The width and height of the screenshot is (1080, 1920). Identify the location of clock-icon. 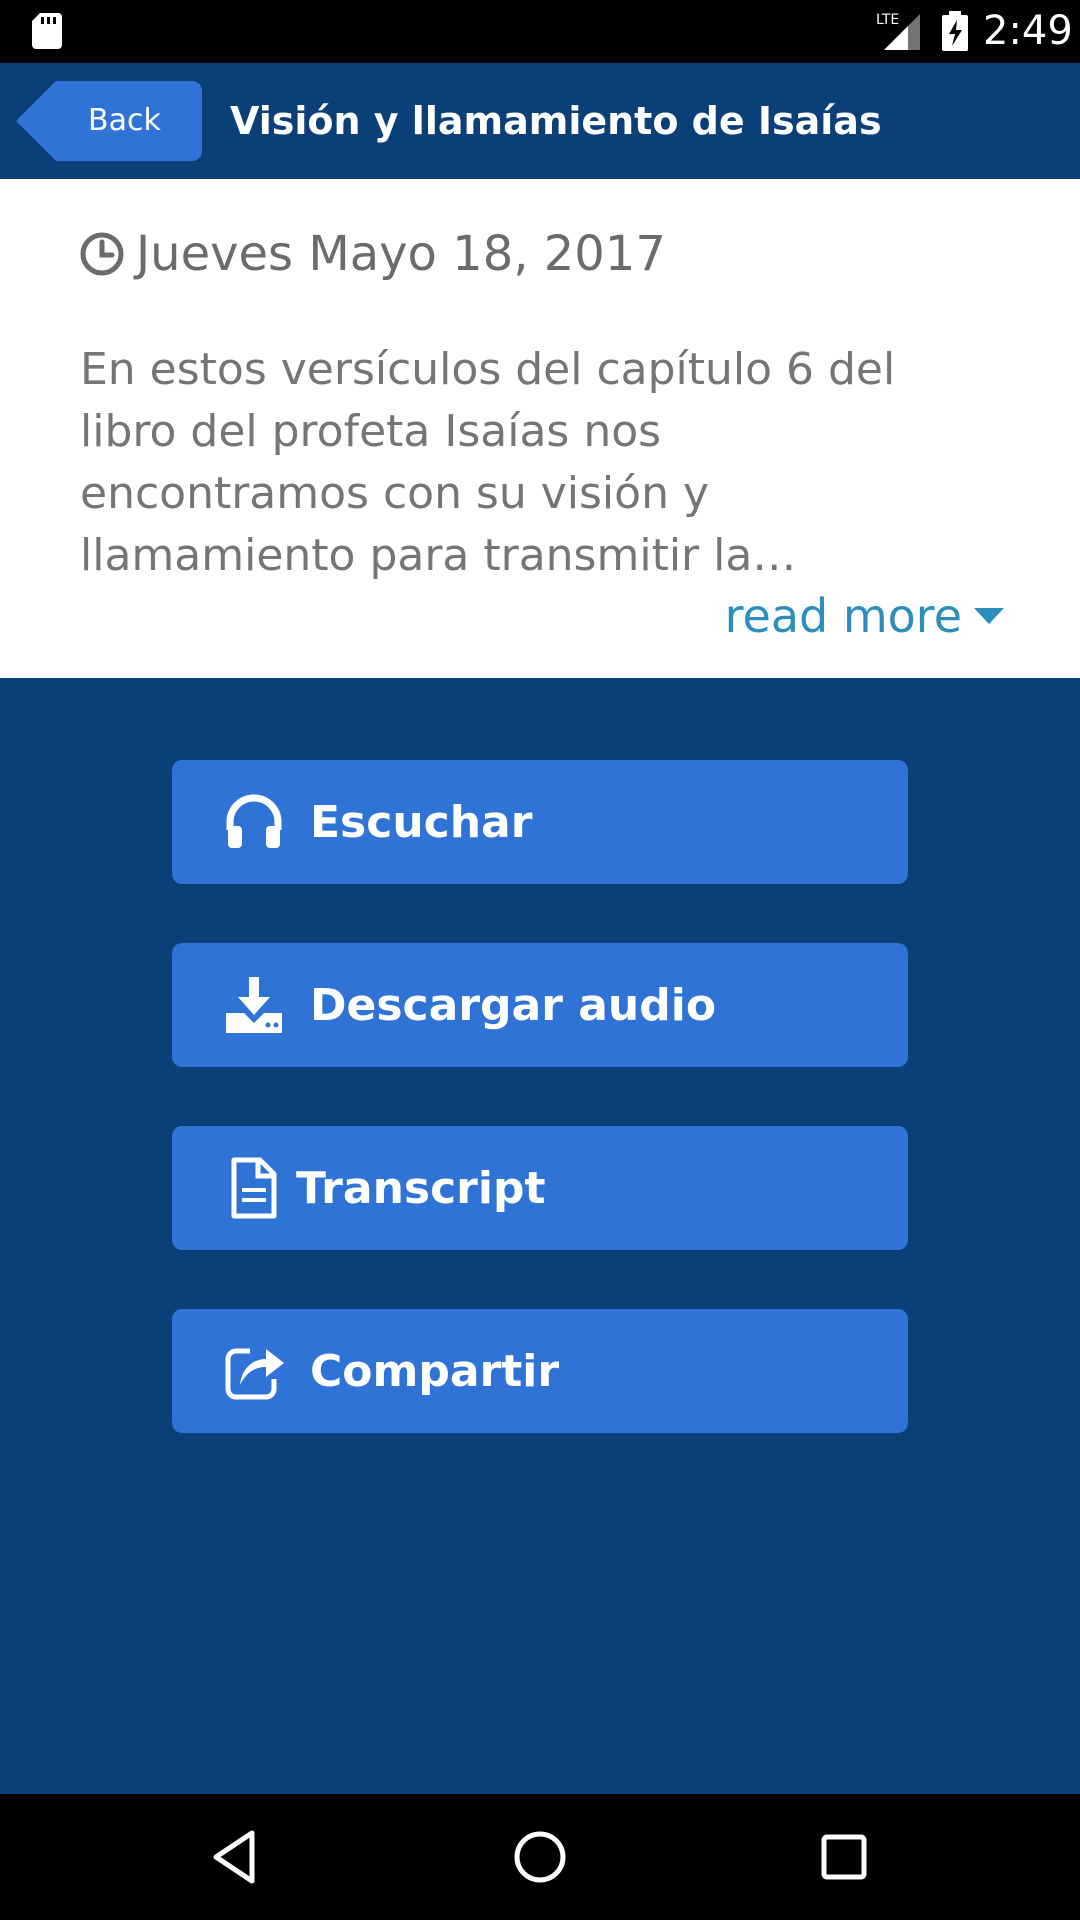
(102, 254).